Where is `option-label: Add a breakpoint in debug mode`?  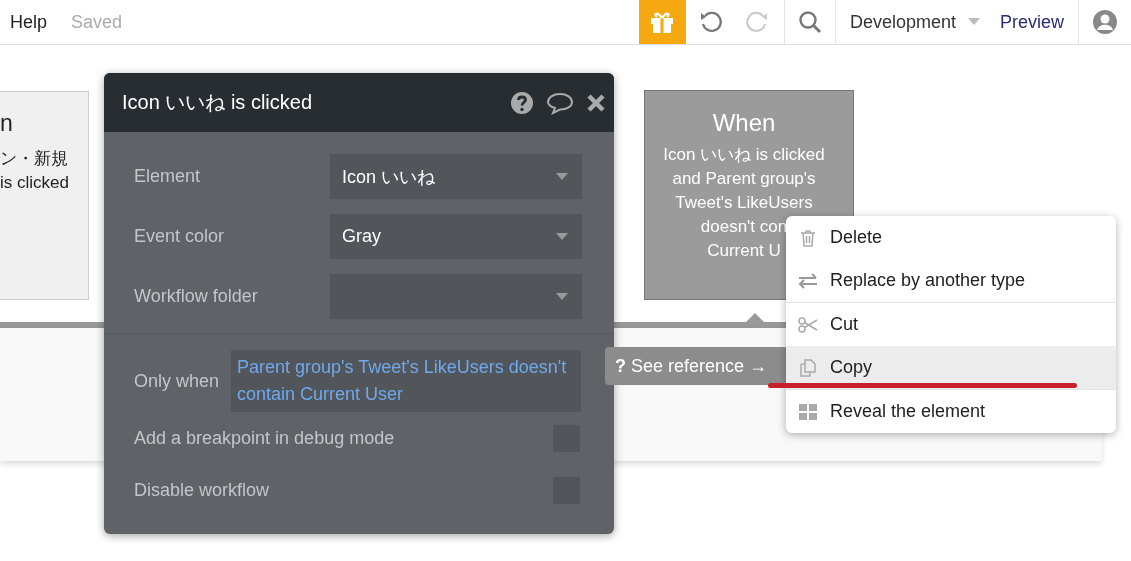
option-label: Add a breakpoint in debug mode is located at coordinates (264, 438).